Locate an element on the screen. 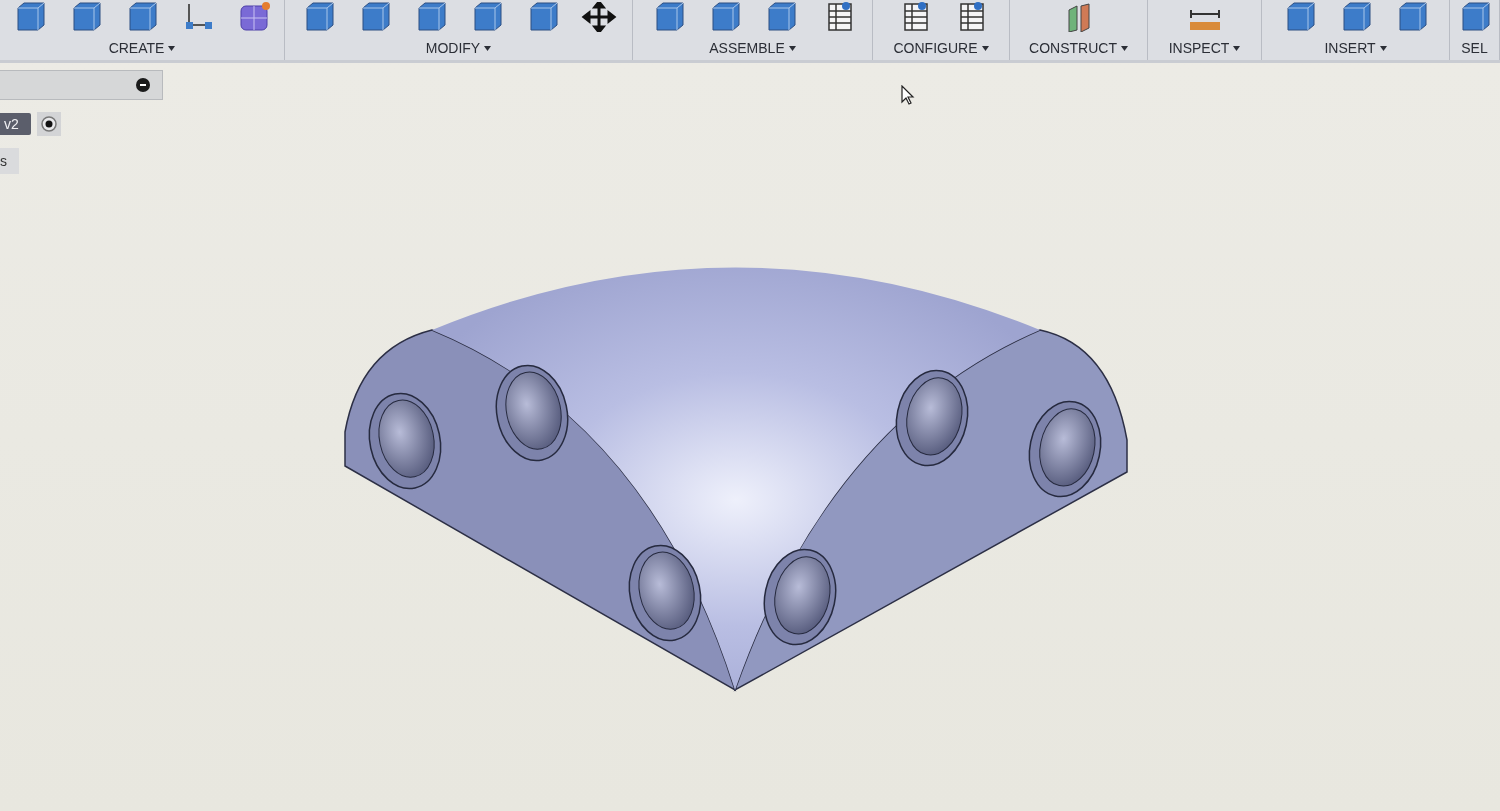  browser-item: s is located at coordinates (9, 161).